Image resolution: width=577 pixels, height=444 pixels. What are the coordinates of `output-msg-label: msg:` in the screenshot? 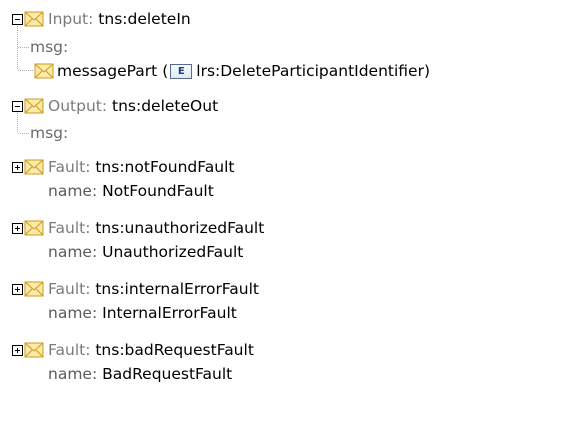 It's located at (49, 133).